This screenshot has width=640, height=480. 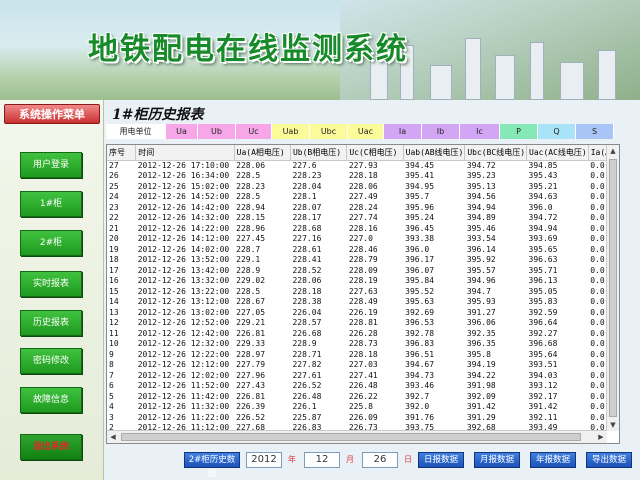 What do you see at coordinates (262, 153) in the screenshot?
I see `column-header: Ua(A相电压)` at bounding box center [262, 153].